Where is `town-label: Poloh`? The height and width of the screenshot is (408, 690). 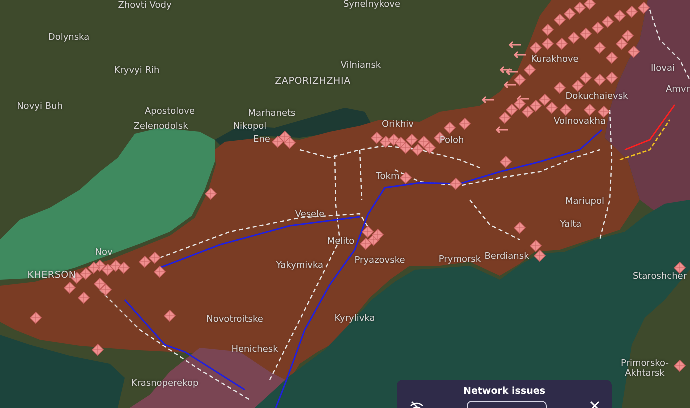 town-label: Poloh is located at coordinates (452, 142).